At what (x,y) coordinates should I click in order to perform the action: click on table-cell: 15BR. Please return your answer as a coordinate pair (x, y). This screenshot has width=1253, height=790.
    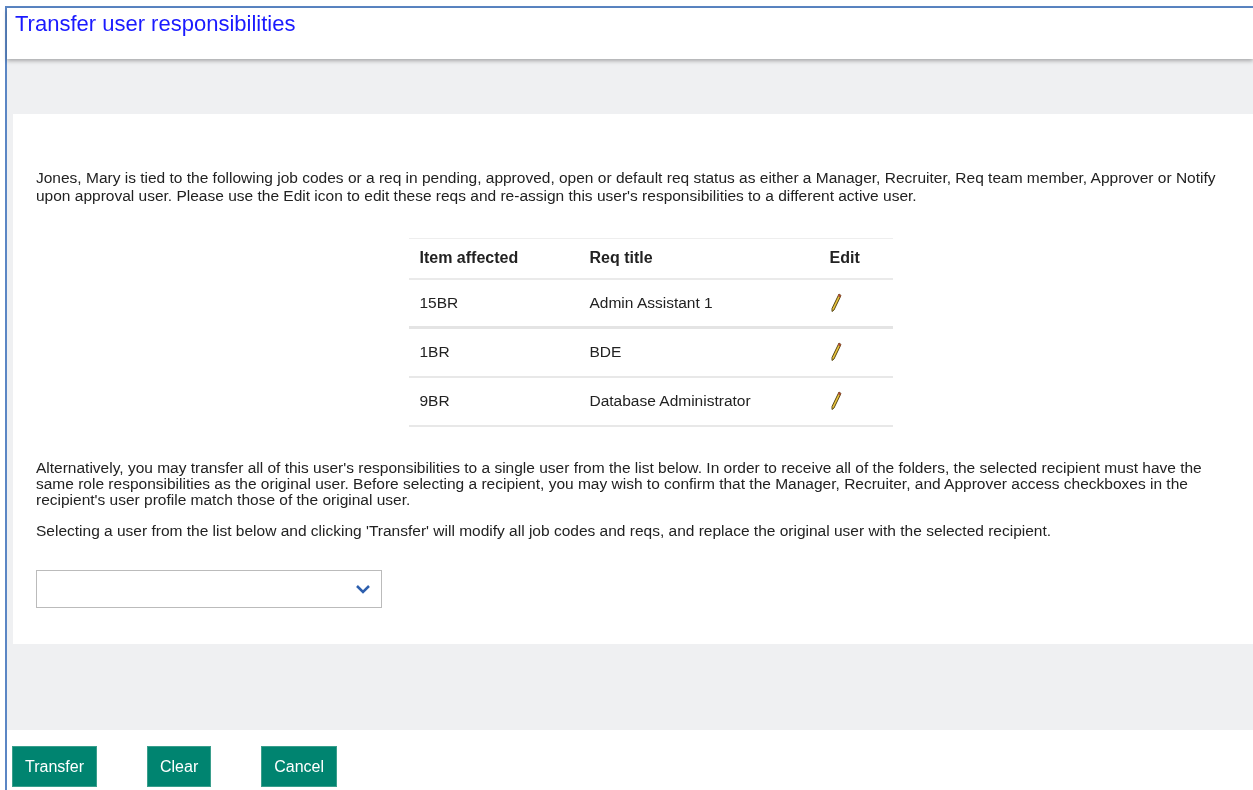
    Looking at the image, I should click on (439, 302).